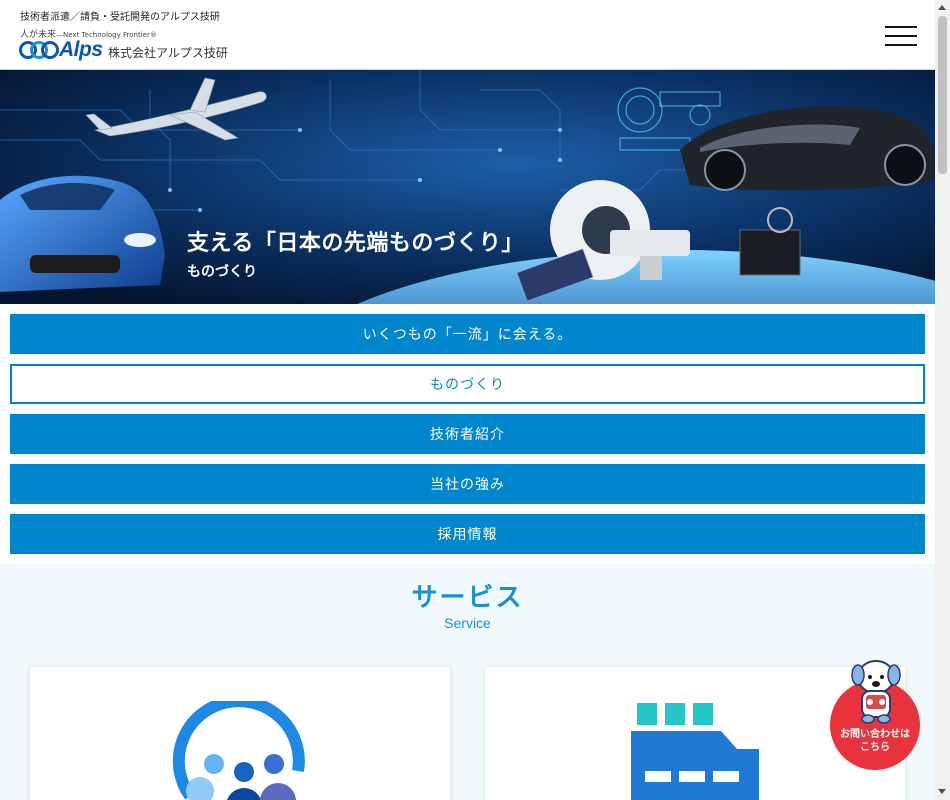  I want to click on site-logo: Alps 株式会社アルプス技研, so click(134, 50).